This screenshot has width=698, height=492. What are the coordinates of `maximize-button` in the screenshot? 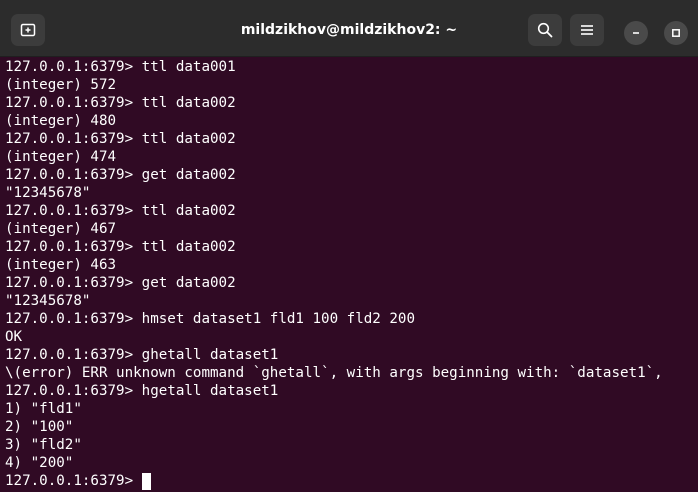 It's located at (676, 33).